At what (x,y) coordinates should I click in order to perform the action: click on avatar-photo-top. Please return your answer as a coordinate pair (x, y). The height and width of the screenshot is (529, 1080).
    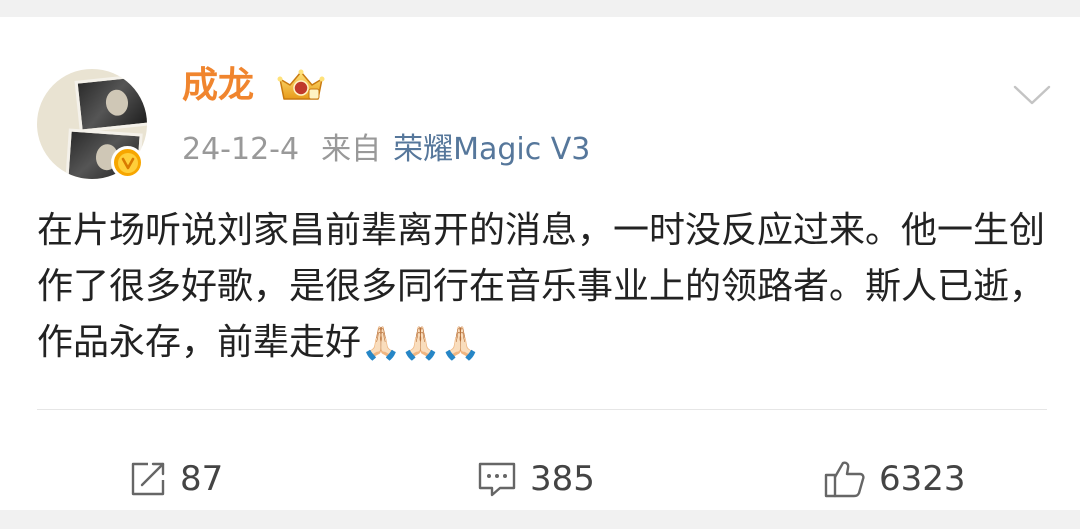
    Looking at the image, I should click on (110, 103).